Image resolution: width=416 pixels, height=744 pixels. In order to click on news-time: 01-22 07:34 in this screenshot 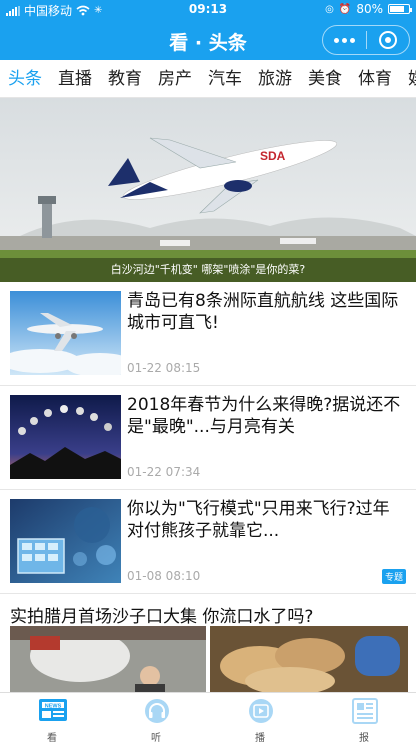, I will do `click(164, 472)`.